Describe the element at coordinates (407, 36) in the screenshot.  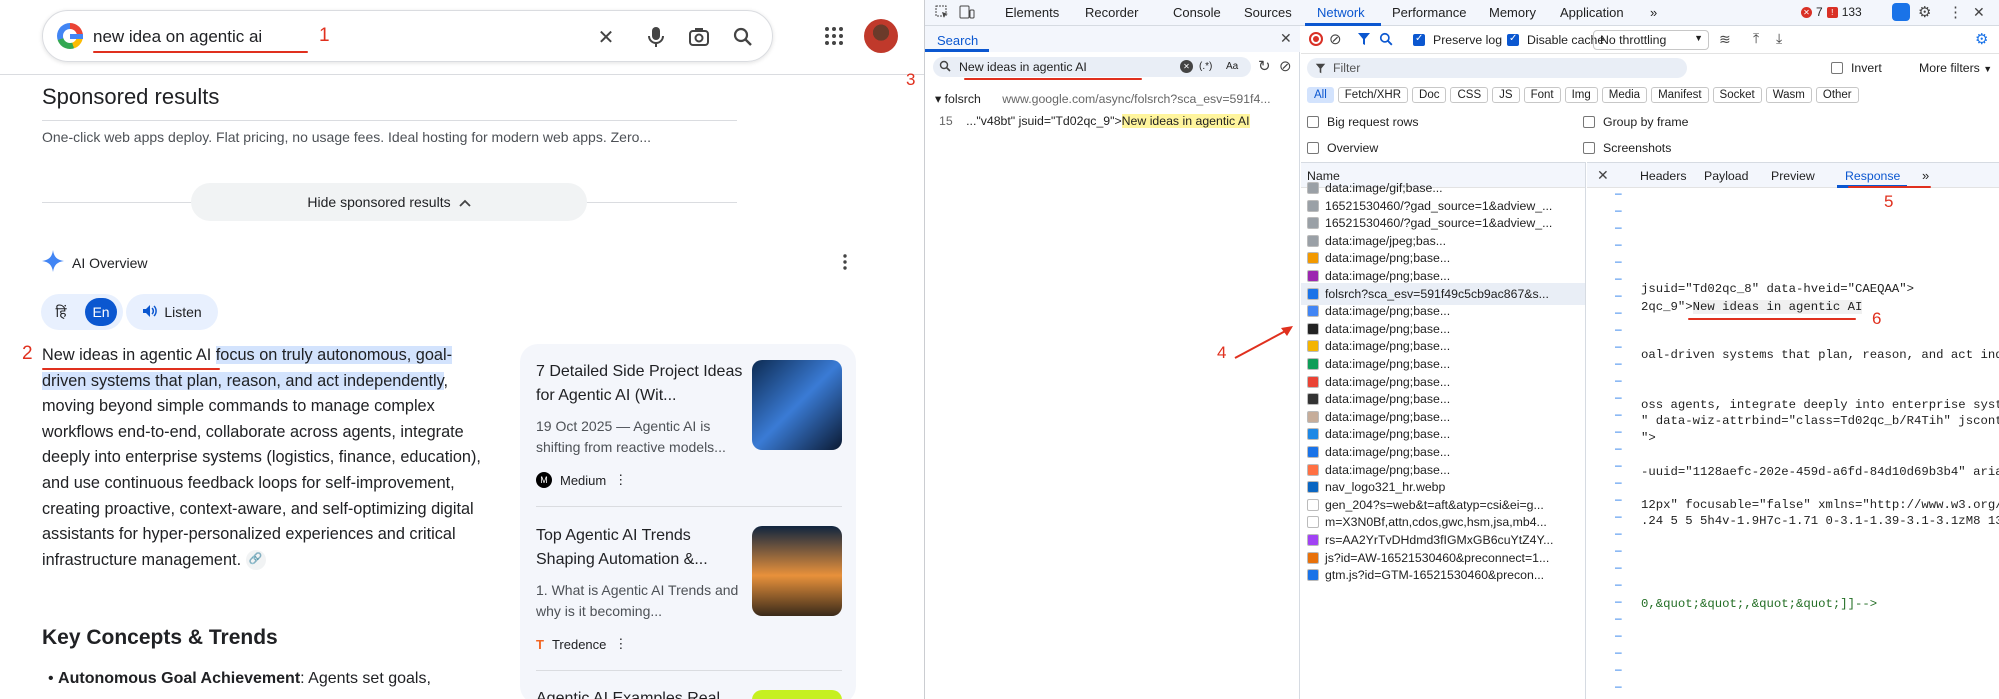
I see `search-box: new idea on agentic ai 1 ✕` at that location.